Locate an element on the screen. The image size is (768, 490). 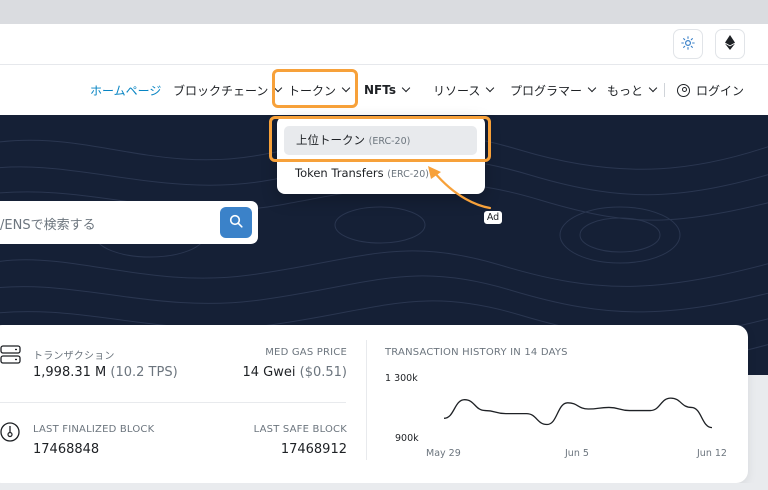
search-button is located at coordinates (236, 222).